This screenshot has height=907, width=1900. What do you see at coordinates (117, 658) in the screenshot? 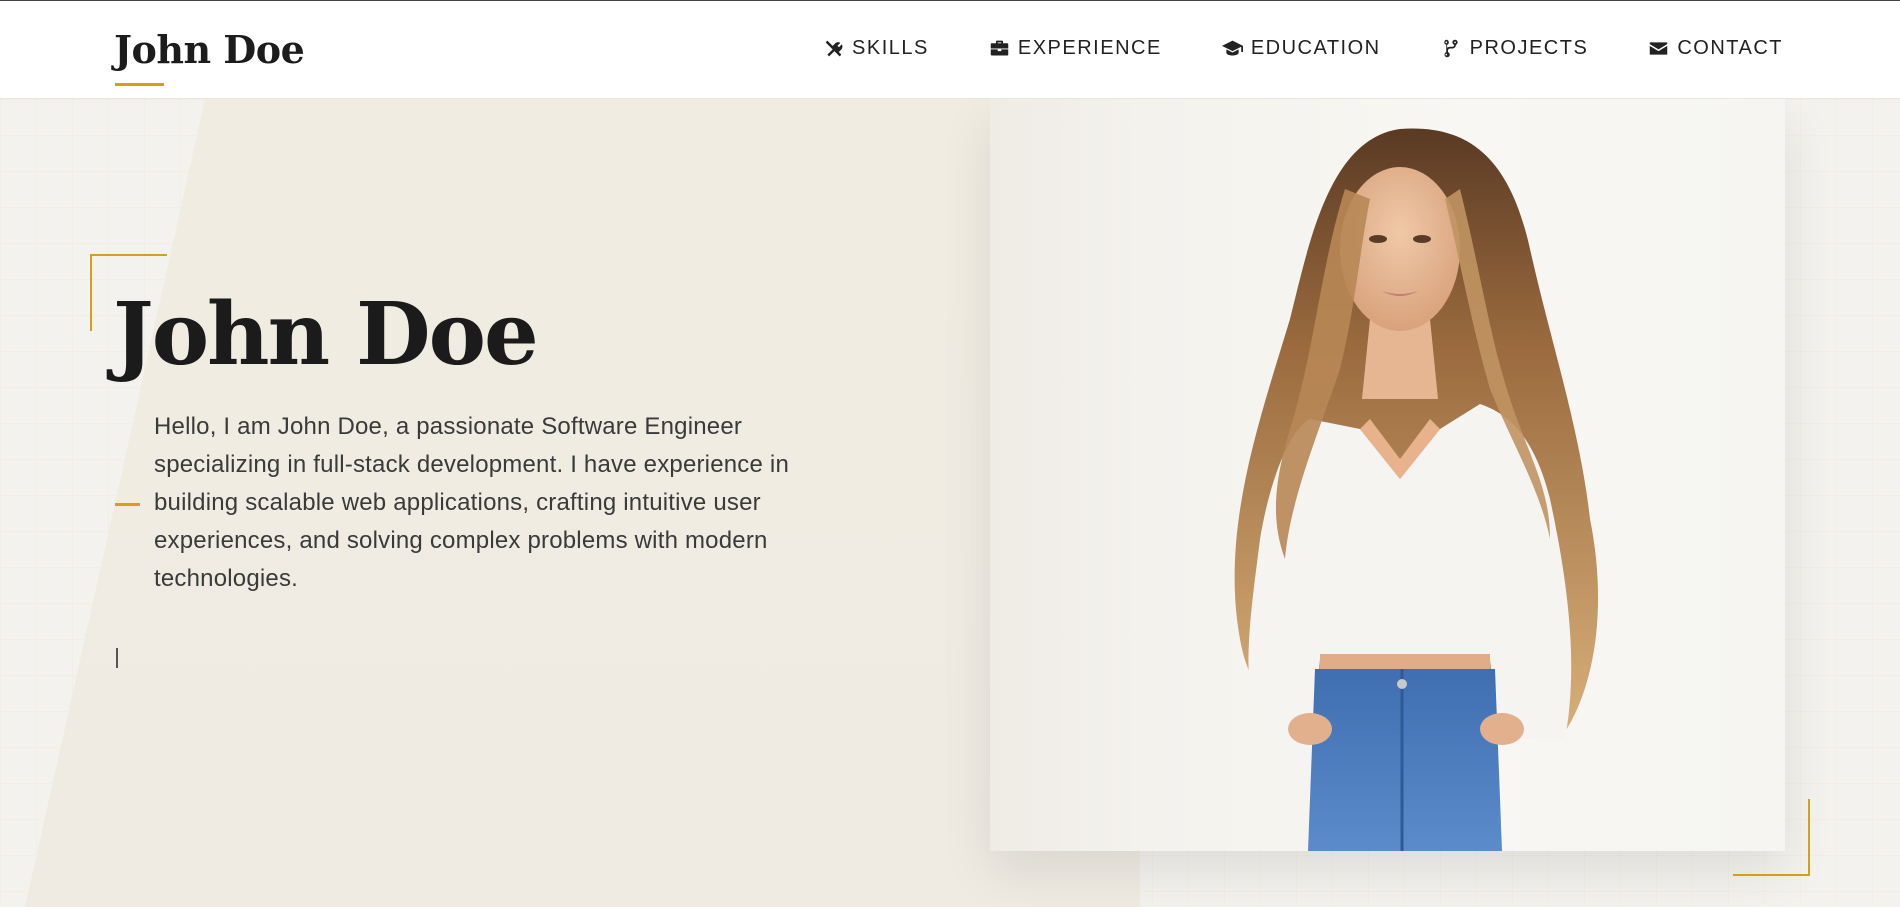
I see `typing-cursor` at bounding box center [117, 658].